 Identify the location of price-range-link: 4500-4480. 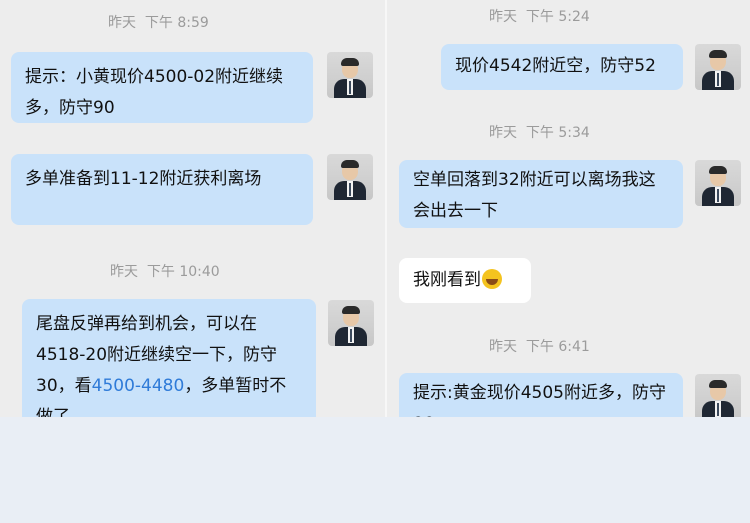
(138, 386).